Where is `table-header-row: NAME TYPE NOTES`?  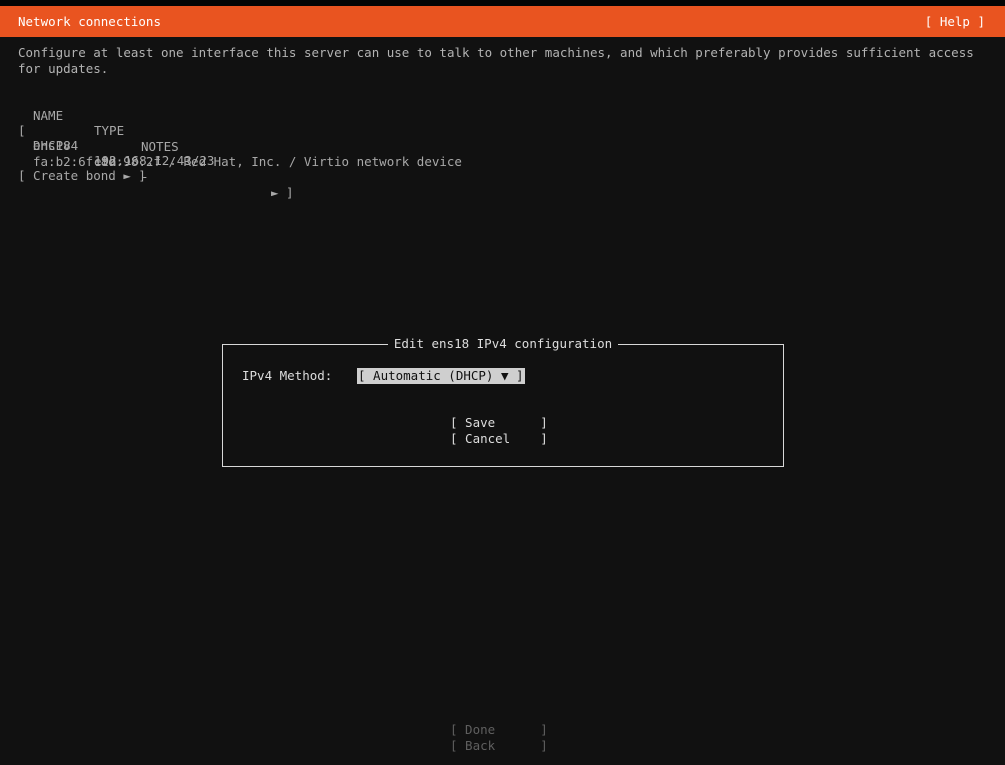
table-header-row: NAME TYPE NOTES is located at coordinates (98, 123).